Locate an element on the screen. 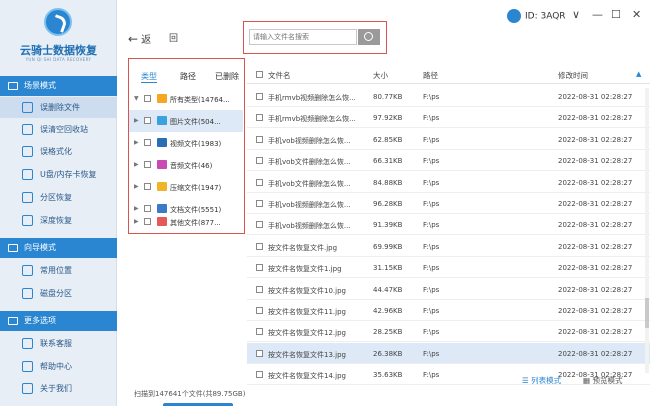 The height and width of the screenshot is (406, 650). expand-icon: ▼ is located at coordinates (136, 98).